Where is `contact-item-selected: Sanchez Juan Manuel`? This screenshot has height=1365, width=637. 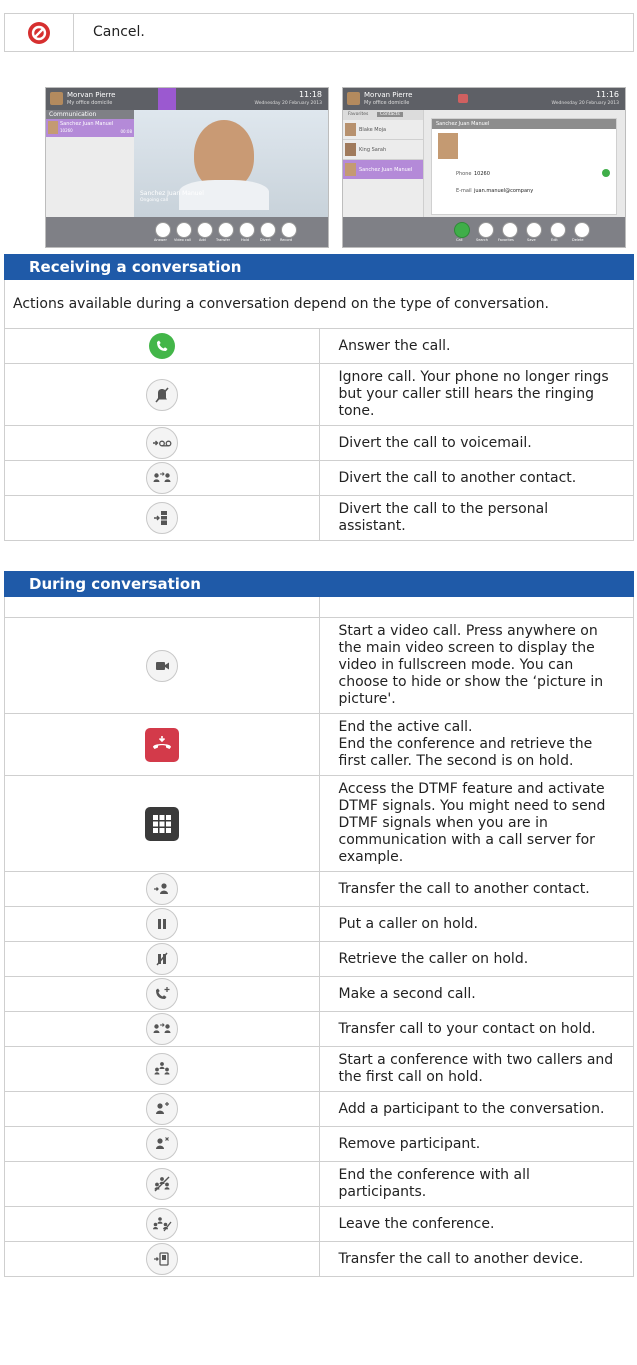
contact-item-selected: Sanchez Juan Manuel is located at coordinates (383, 169).